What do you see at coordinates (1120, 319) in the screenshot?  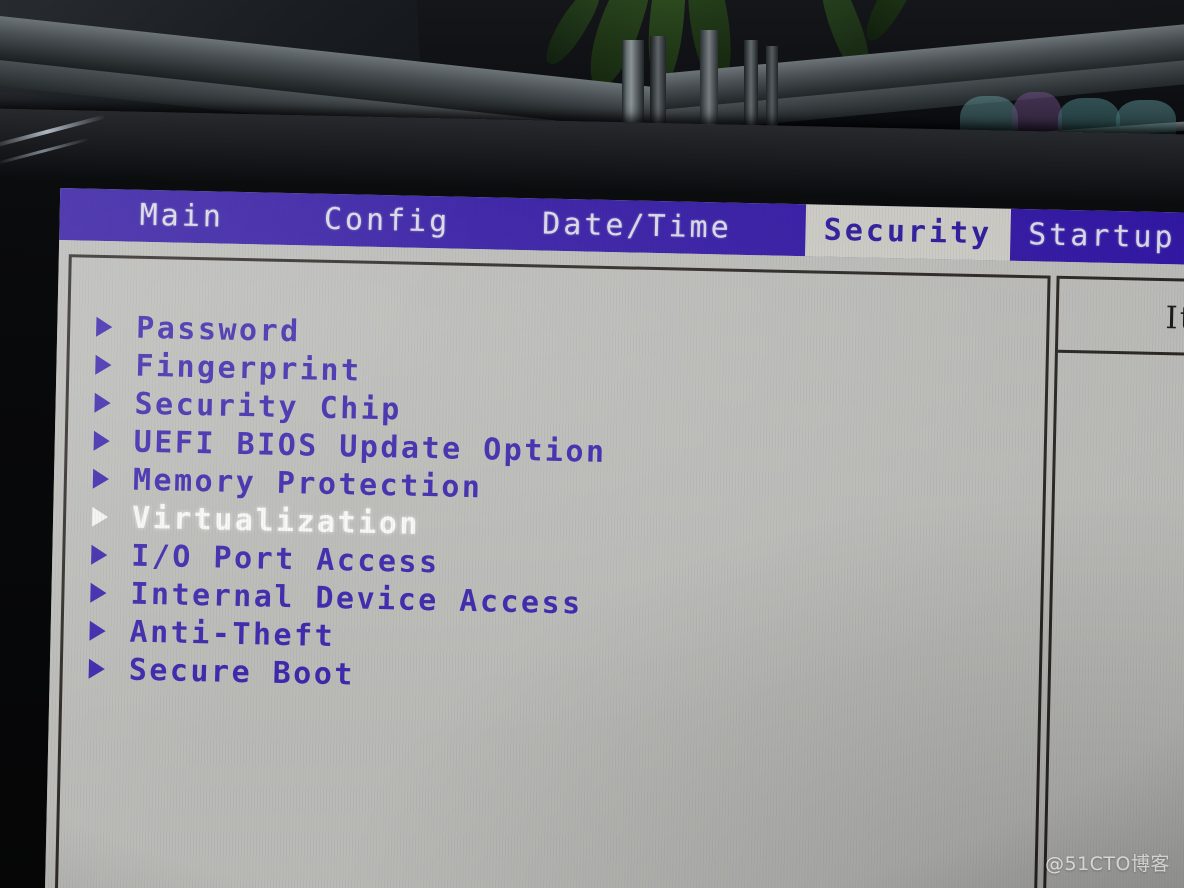 I see `help-panel-title: Item` at bounding box center [1120, 319].